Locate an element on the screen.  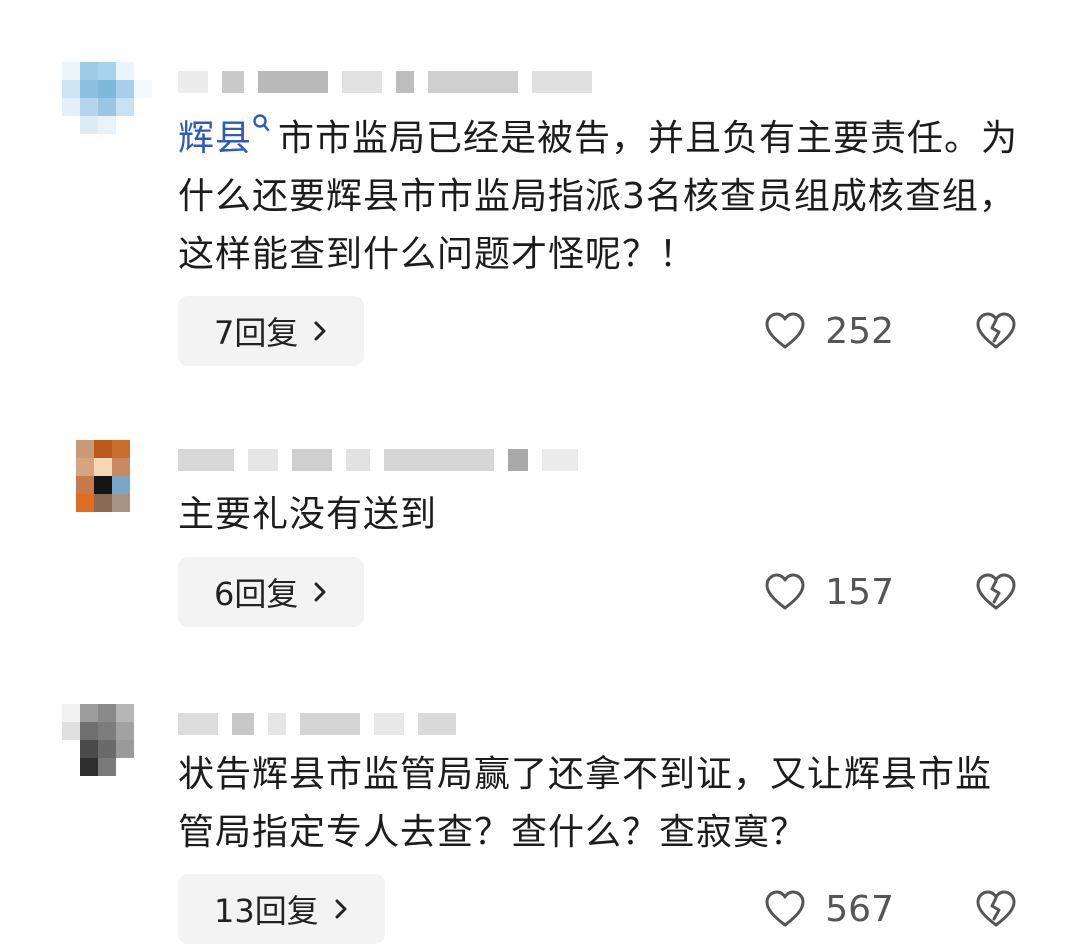
reply-count-button: 6回复 is located at coordinates (271, 592).